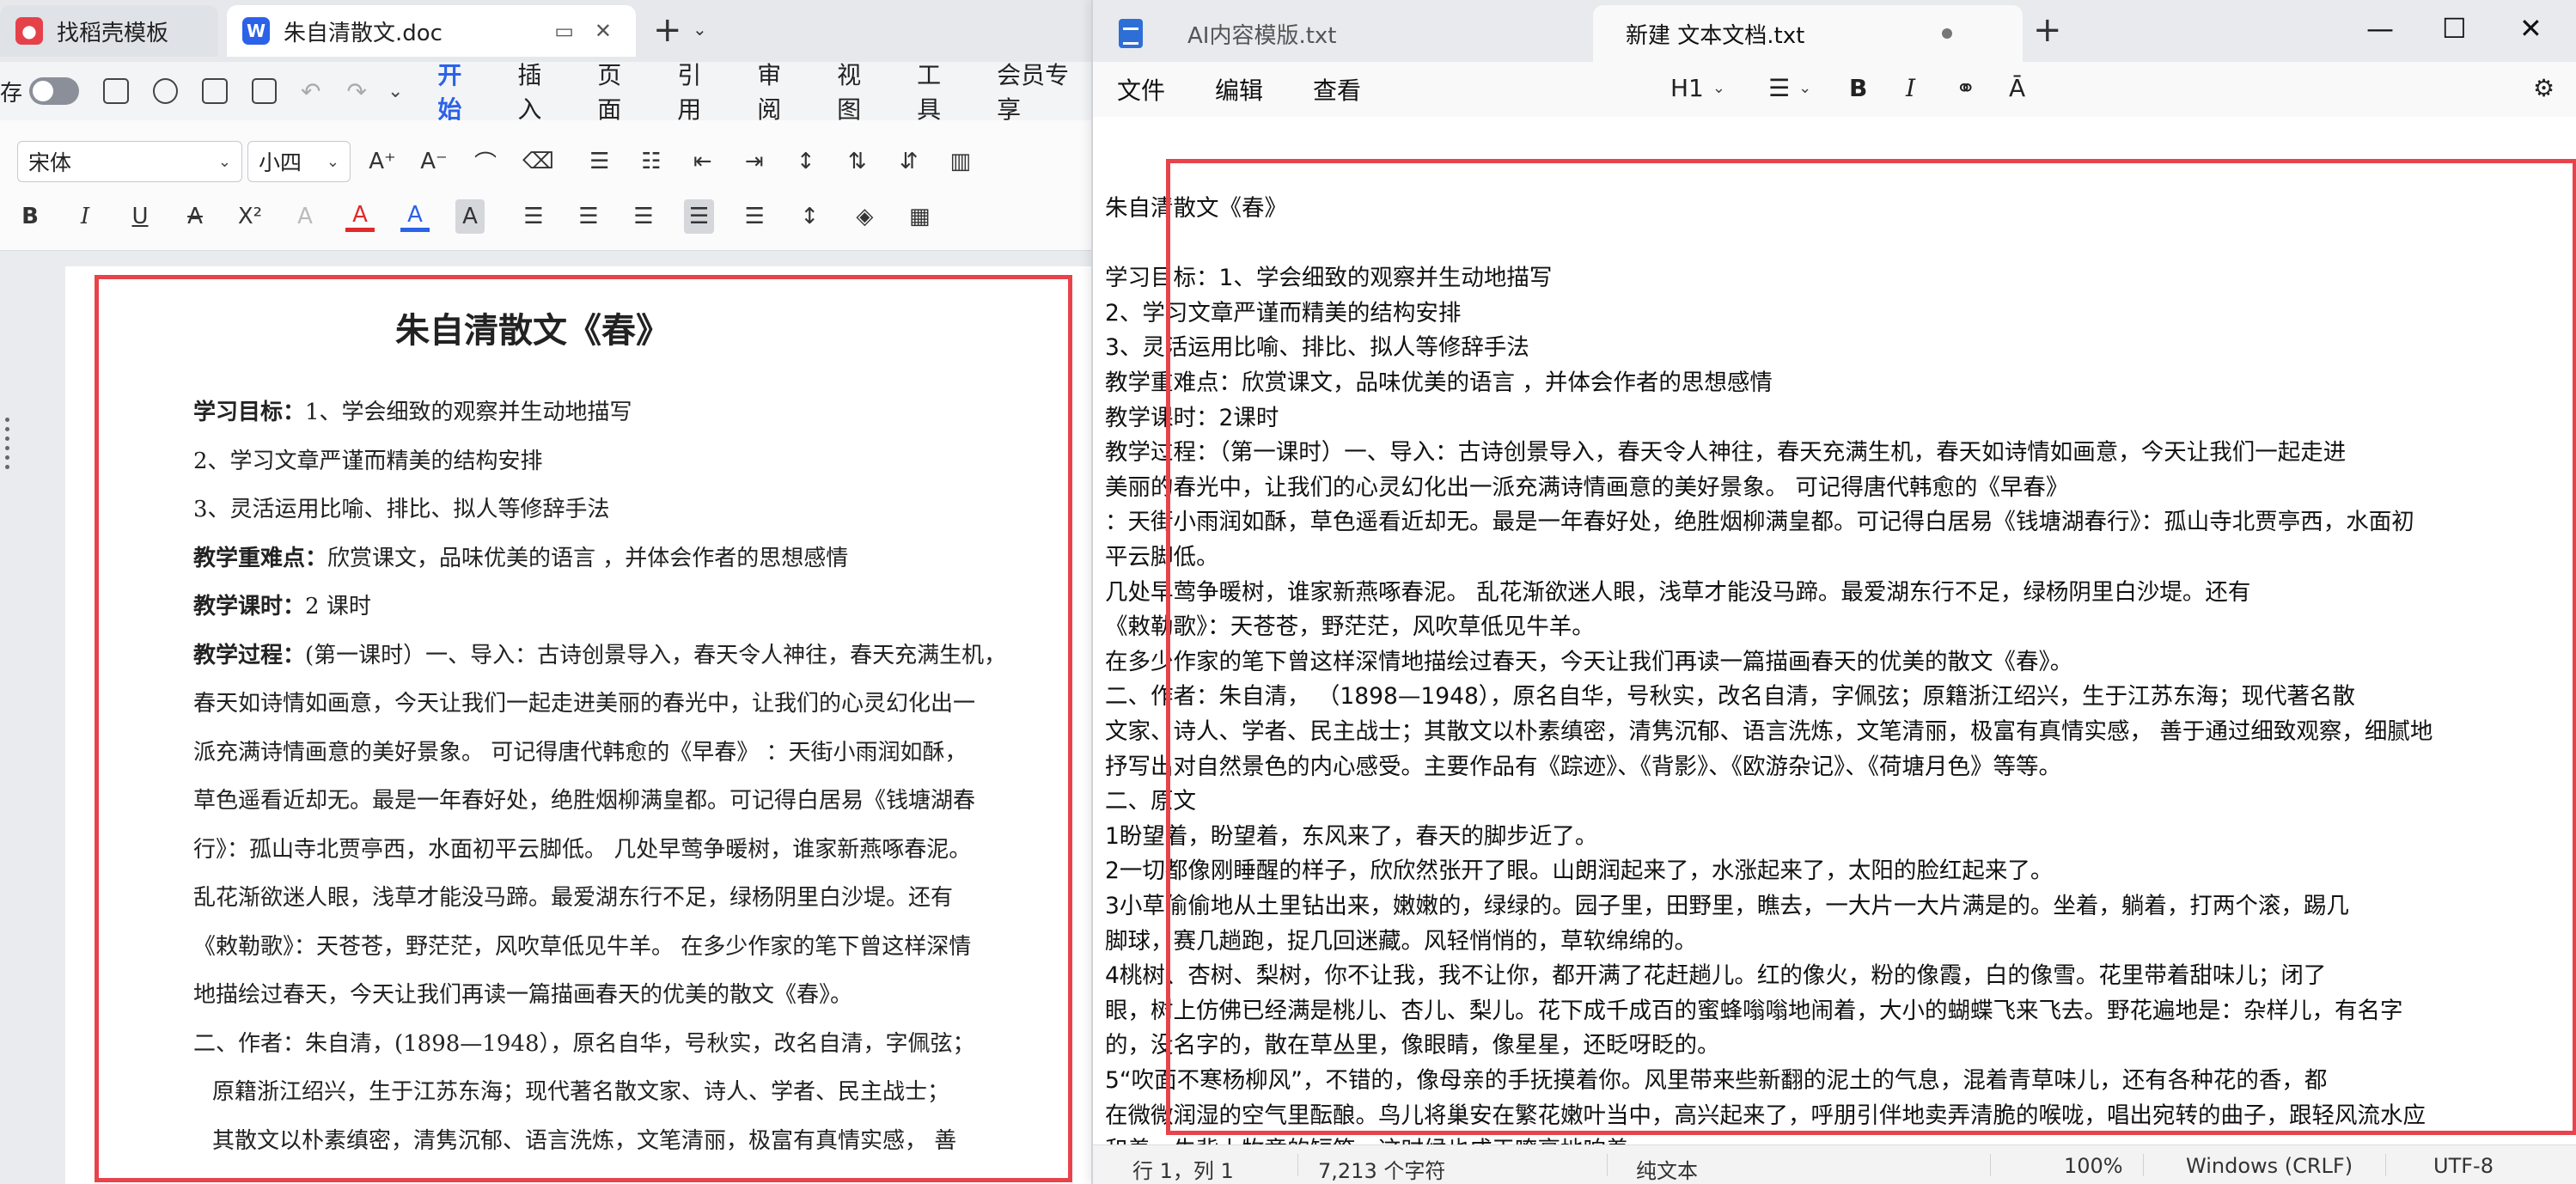  Describe the element at coordinates (1239, 89) in the screenshot. I see `menu-edit: 编辑` at that location.